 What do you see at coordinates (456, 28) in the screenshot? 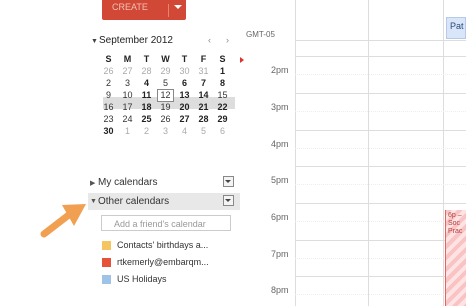
I see `event-block: Pat` at bounding box center [456, 28].